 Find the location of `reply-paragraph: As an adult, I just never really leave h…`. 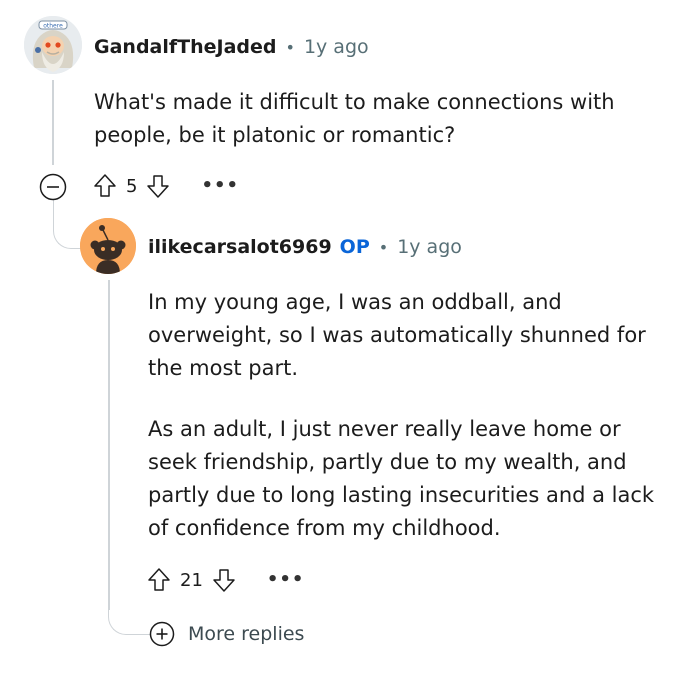

reply-paragraph: As an adult, I just never really leave h… is located at coordinates (401, 478).